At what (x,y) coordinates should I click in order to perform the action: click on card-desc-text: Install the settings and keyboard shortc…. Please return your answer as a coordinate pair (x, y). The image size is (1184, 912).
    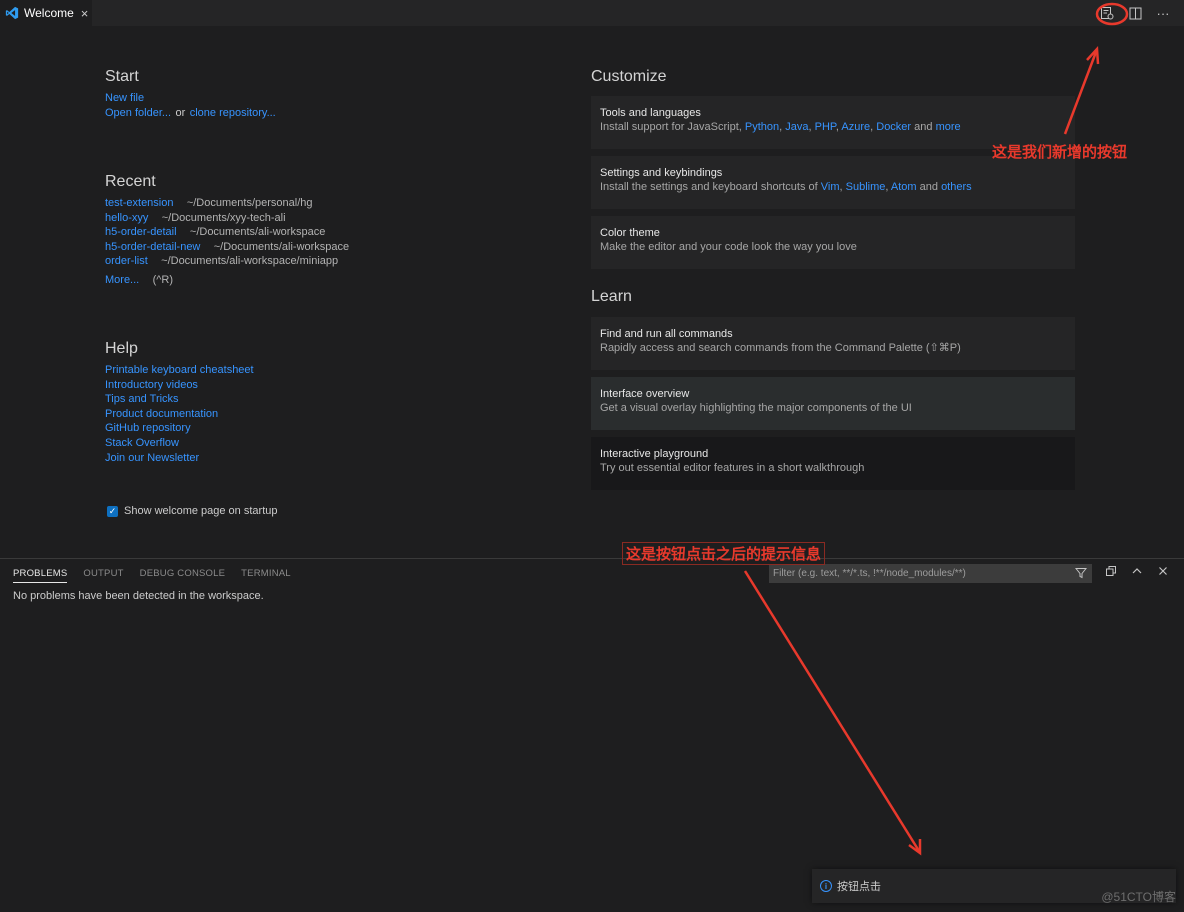
    Looking at the image, I should click on (709, 187).